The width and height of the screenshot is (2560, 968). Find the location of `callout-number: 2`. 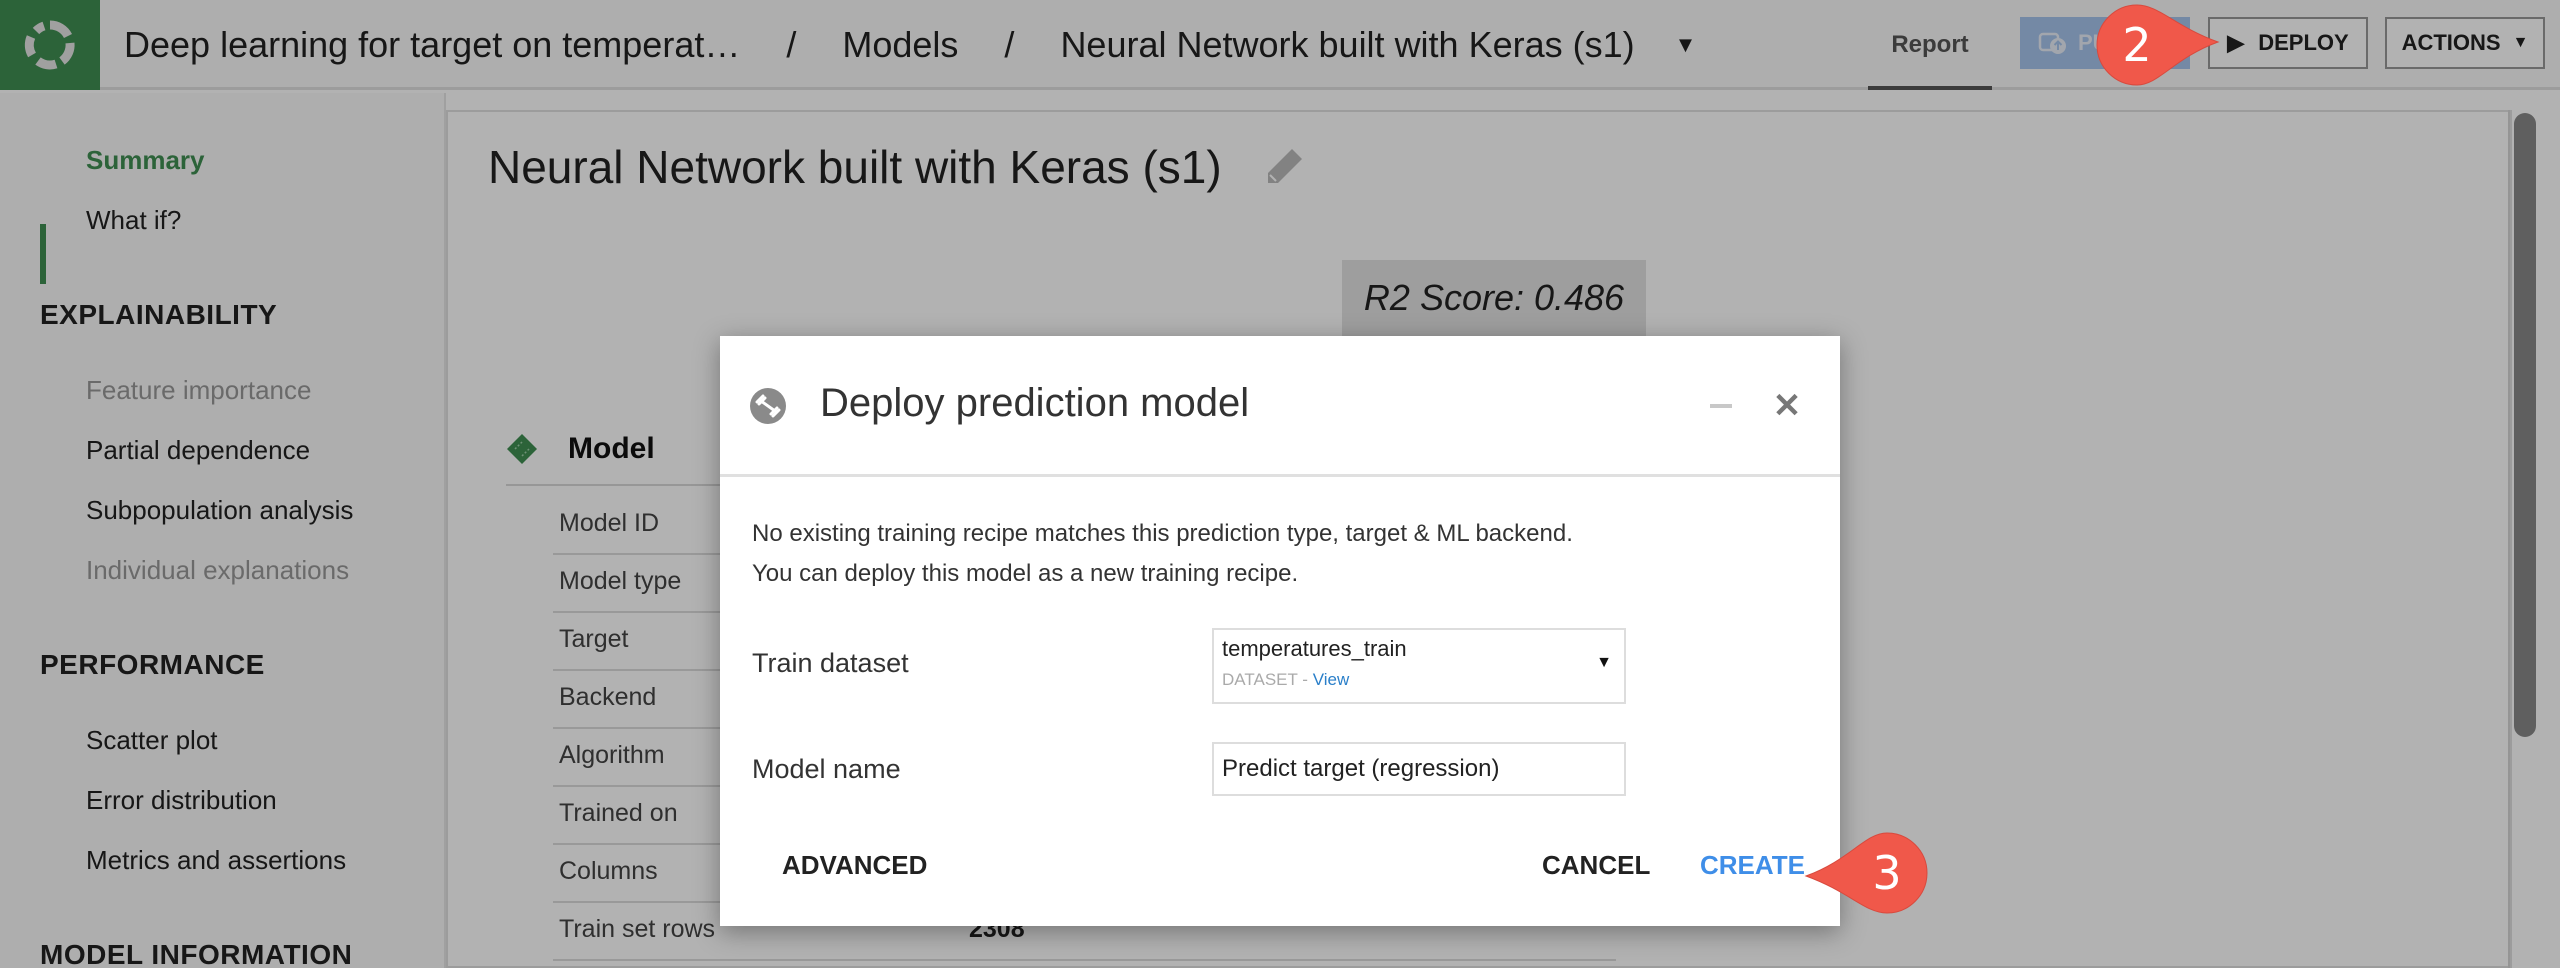

callout-number: 2 is located at coordinates (2137, 45).